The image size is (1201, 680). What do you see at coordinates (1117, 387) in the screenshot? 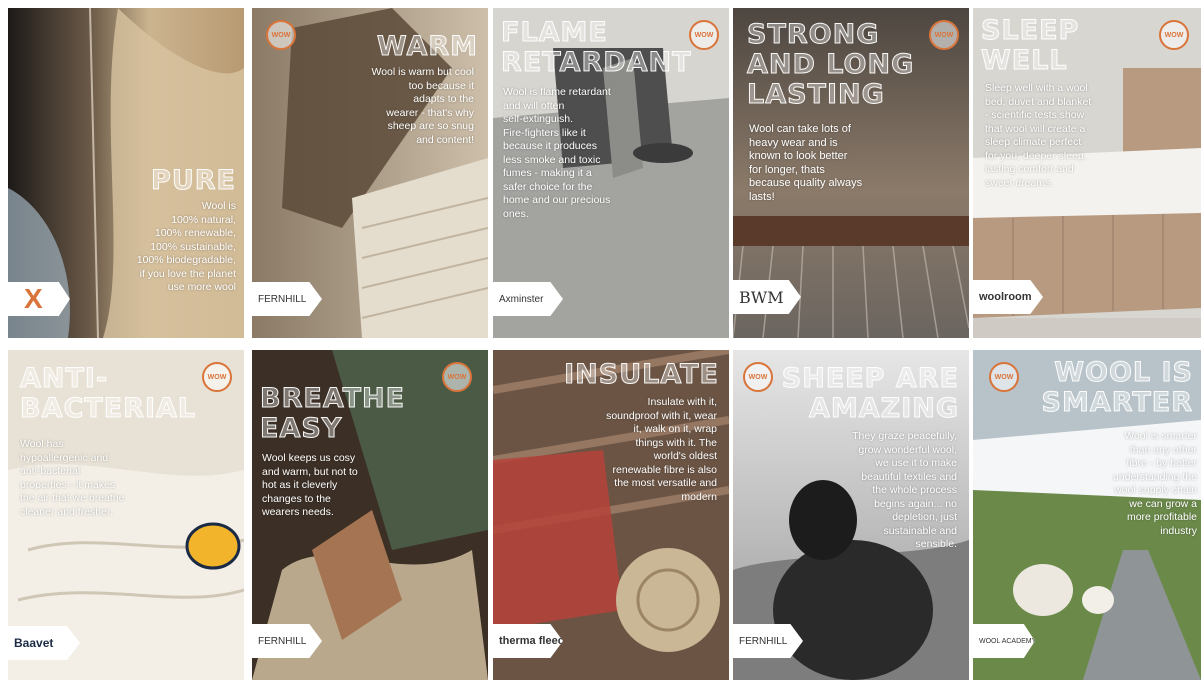
I see `poster-title: WOOL IS SMARTER` at bounding box center [1117, 387].